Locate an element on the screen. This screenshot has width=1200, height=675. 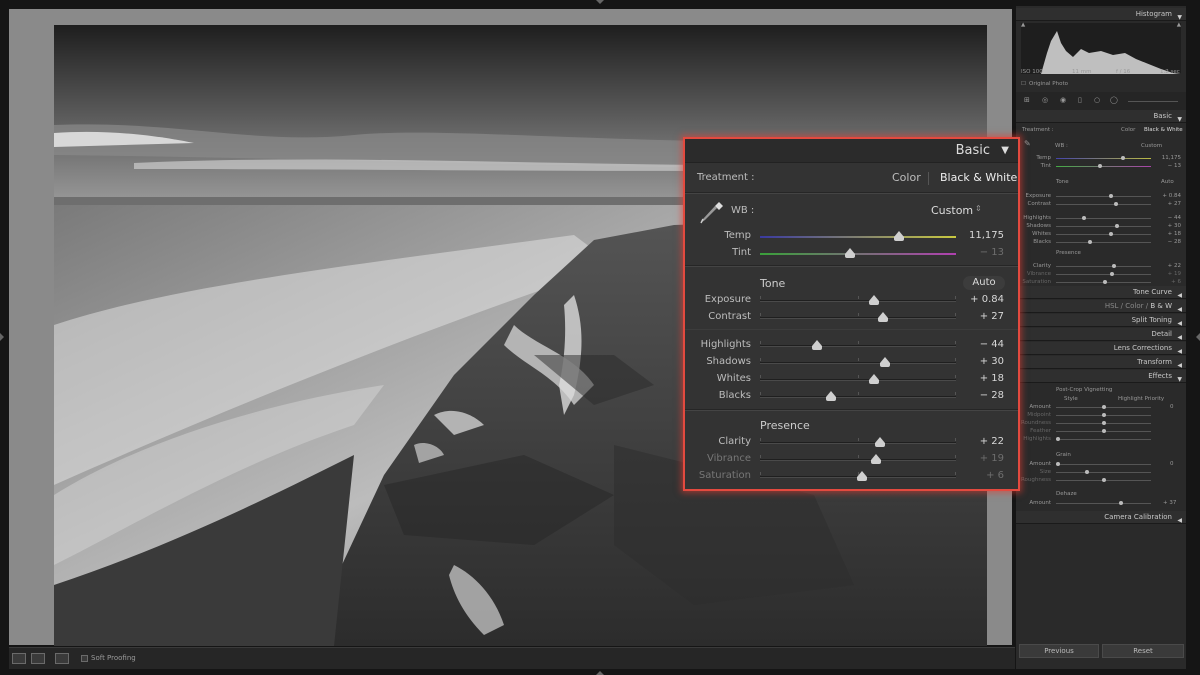
dehaze-amount-slider is located at coordinates (1103, 503).